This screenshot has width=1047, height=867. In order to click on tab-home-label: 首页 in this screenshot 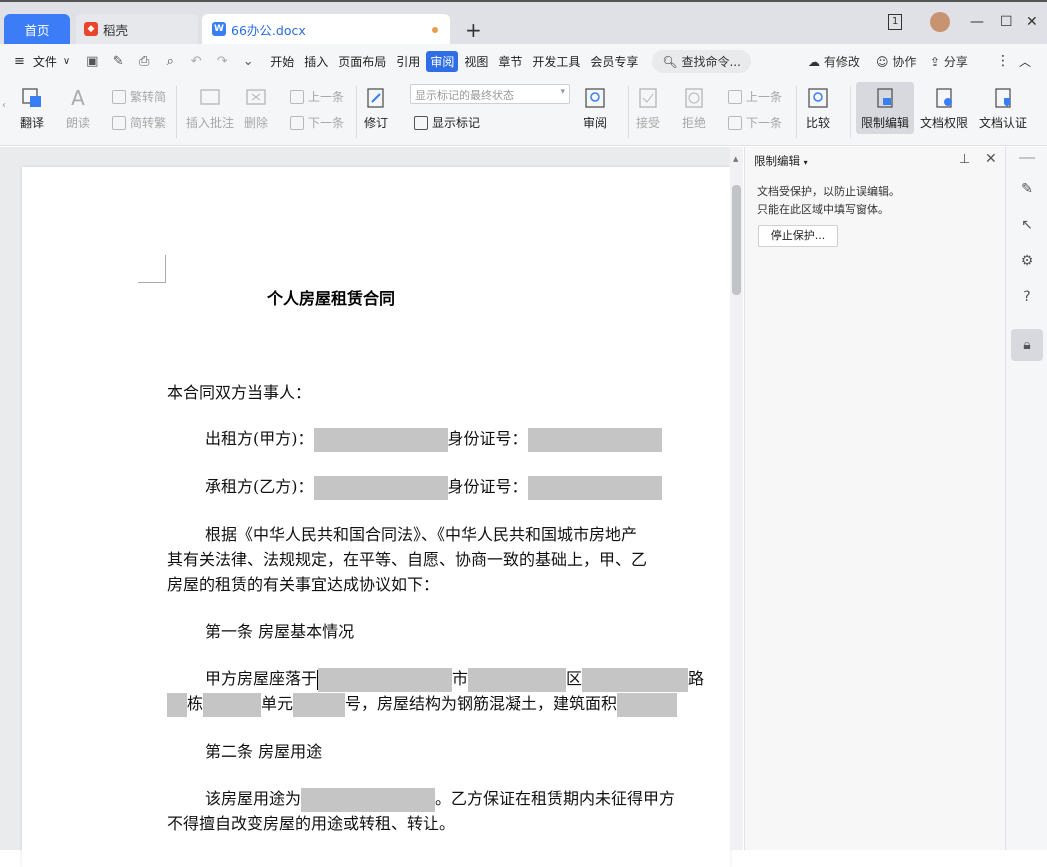, I will do `click(37, 30)`.